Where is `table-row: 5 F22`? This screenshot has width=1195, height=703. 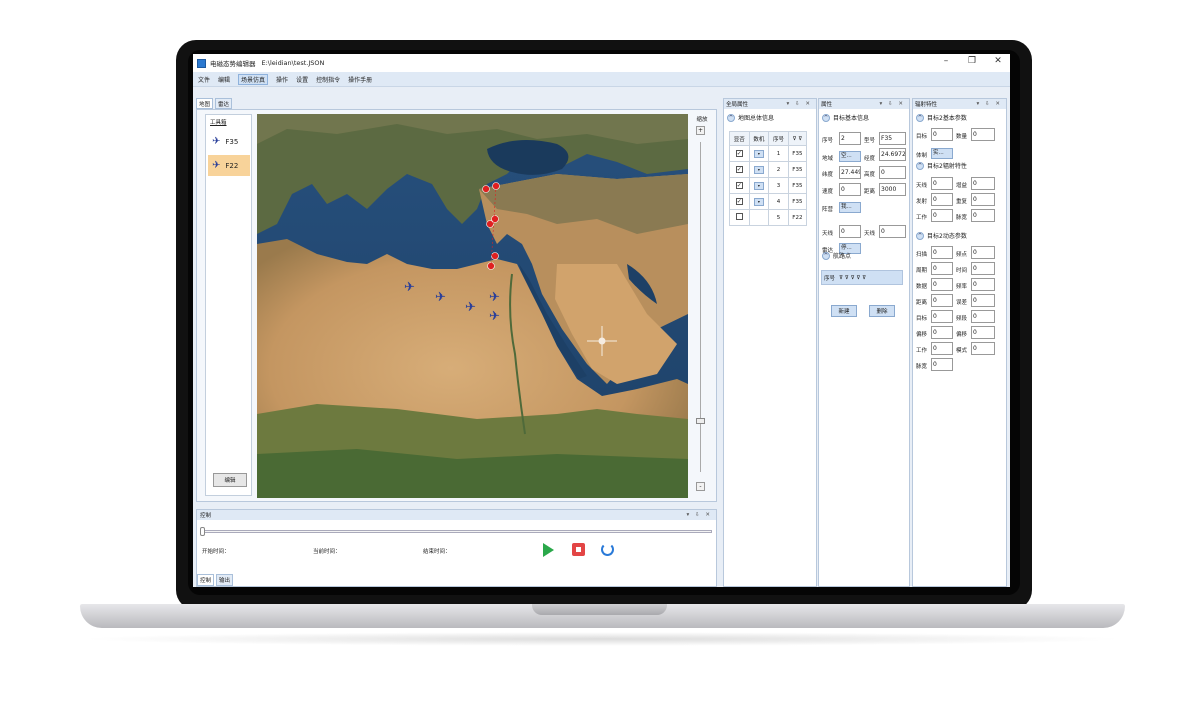
table-row: 5 F22 is located at coordinates (768, 217).